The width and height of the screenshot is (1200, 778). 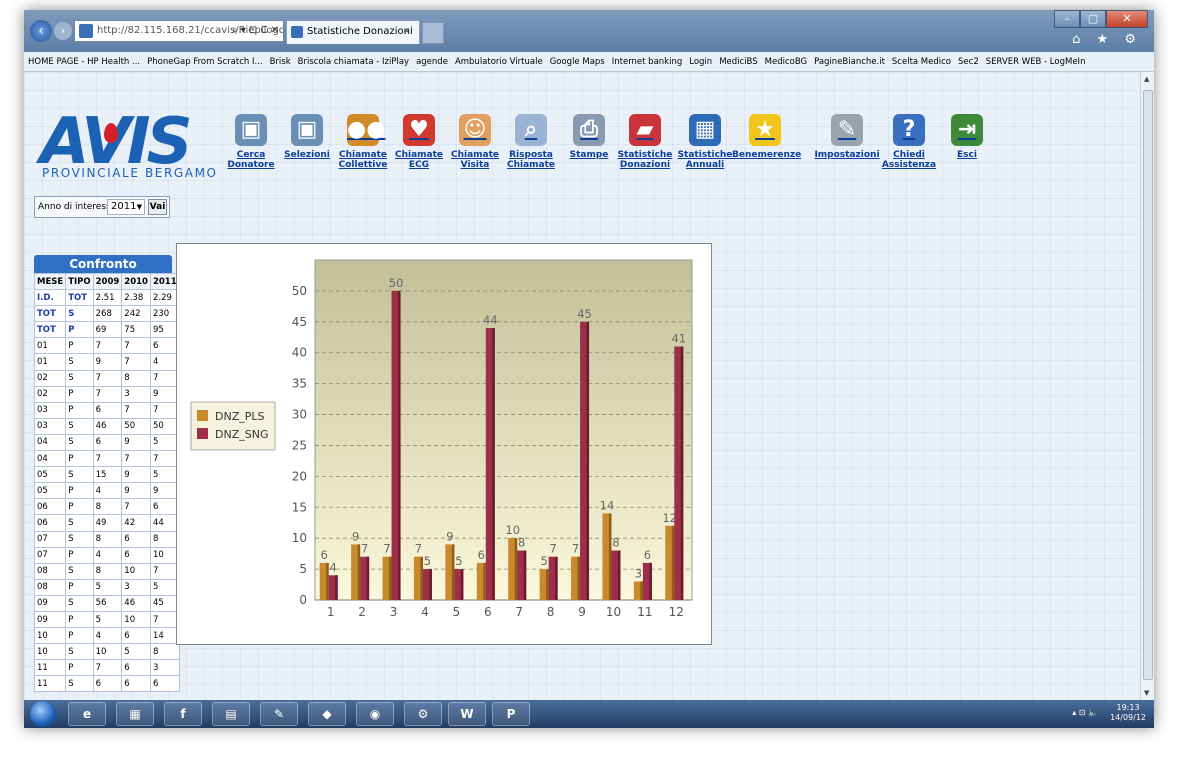 I want to click on table-cell: 11, so click(x=50, y=668).